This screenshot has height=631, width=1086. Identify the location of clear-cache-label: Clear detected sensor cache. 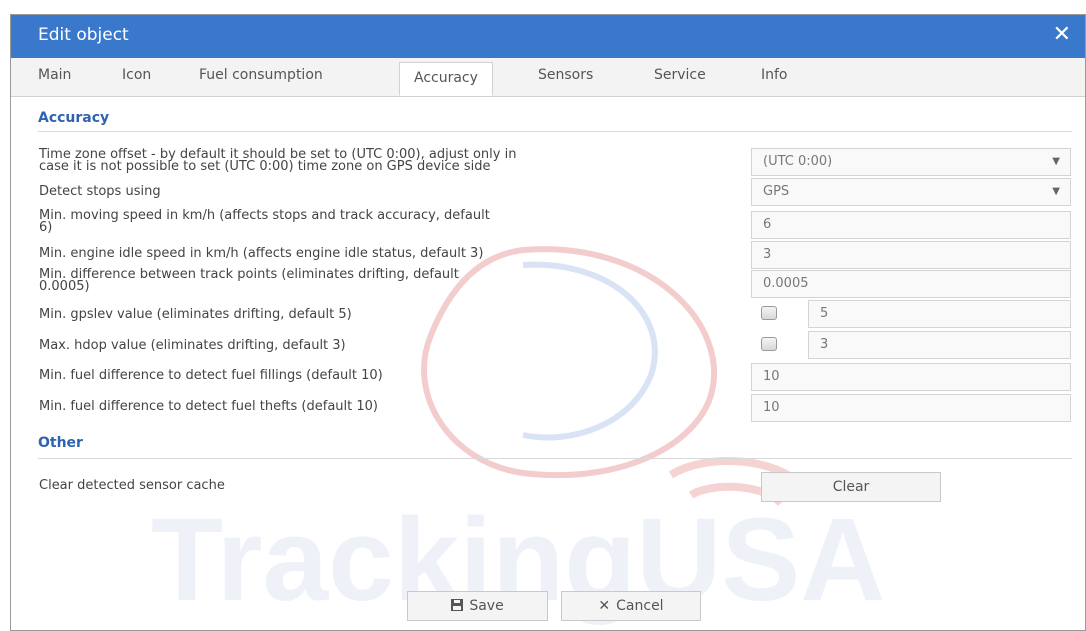
(132, 485).